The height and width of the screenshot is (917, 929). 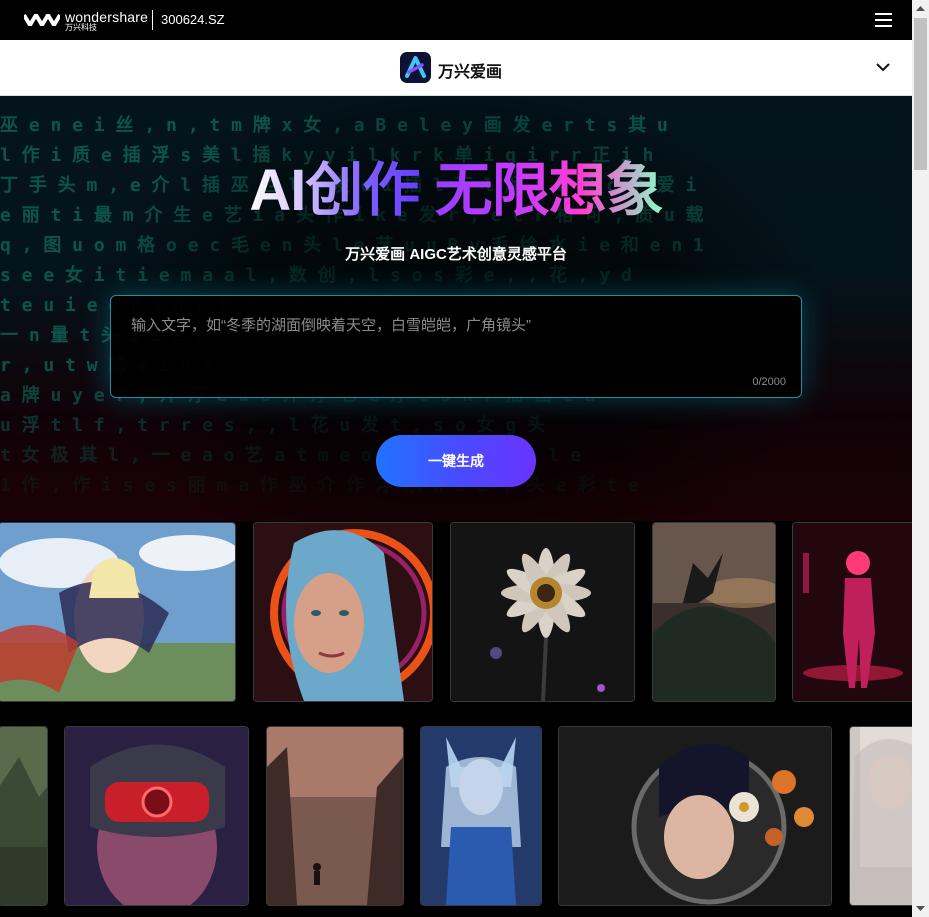 I want to click on hero-title-part2: 无限想象, so click(x=549, y=190).